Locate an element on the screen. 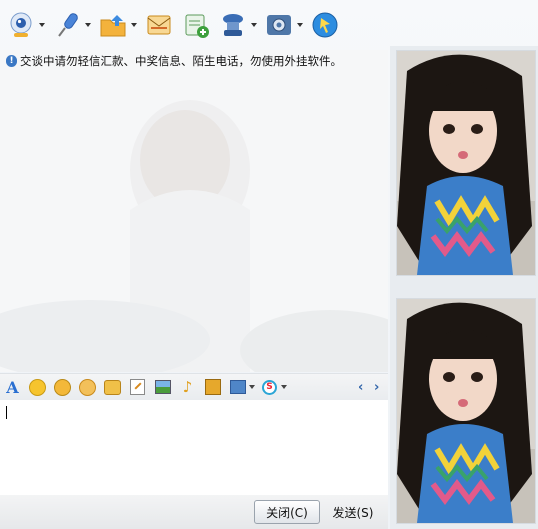  create-discussion-icon is located at coordinates (196, 25).